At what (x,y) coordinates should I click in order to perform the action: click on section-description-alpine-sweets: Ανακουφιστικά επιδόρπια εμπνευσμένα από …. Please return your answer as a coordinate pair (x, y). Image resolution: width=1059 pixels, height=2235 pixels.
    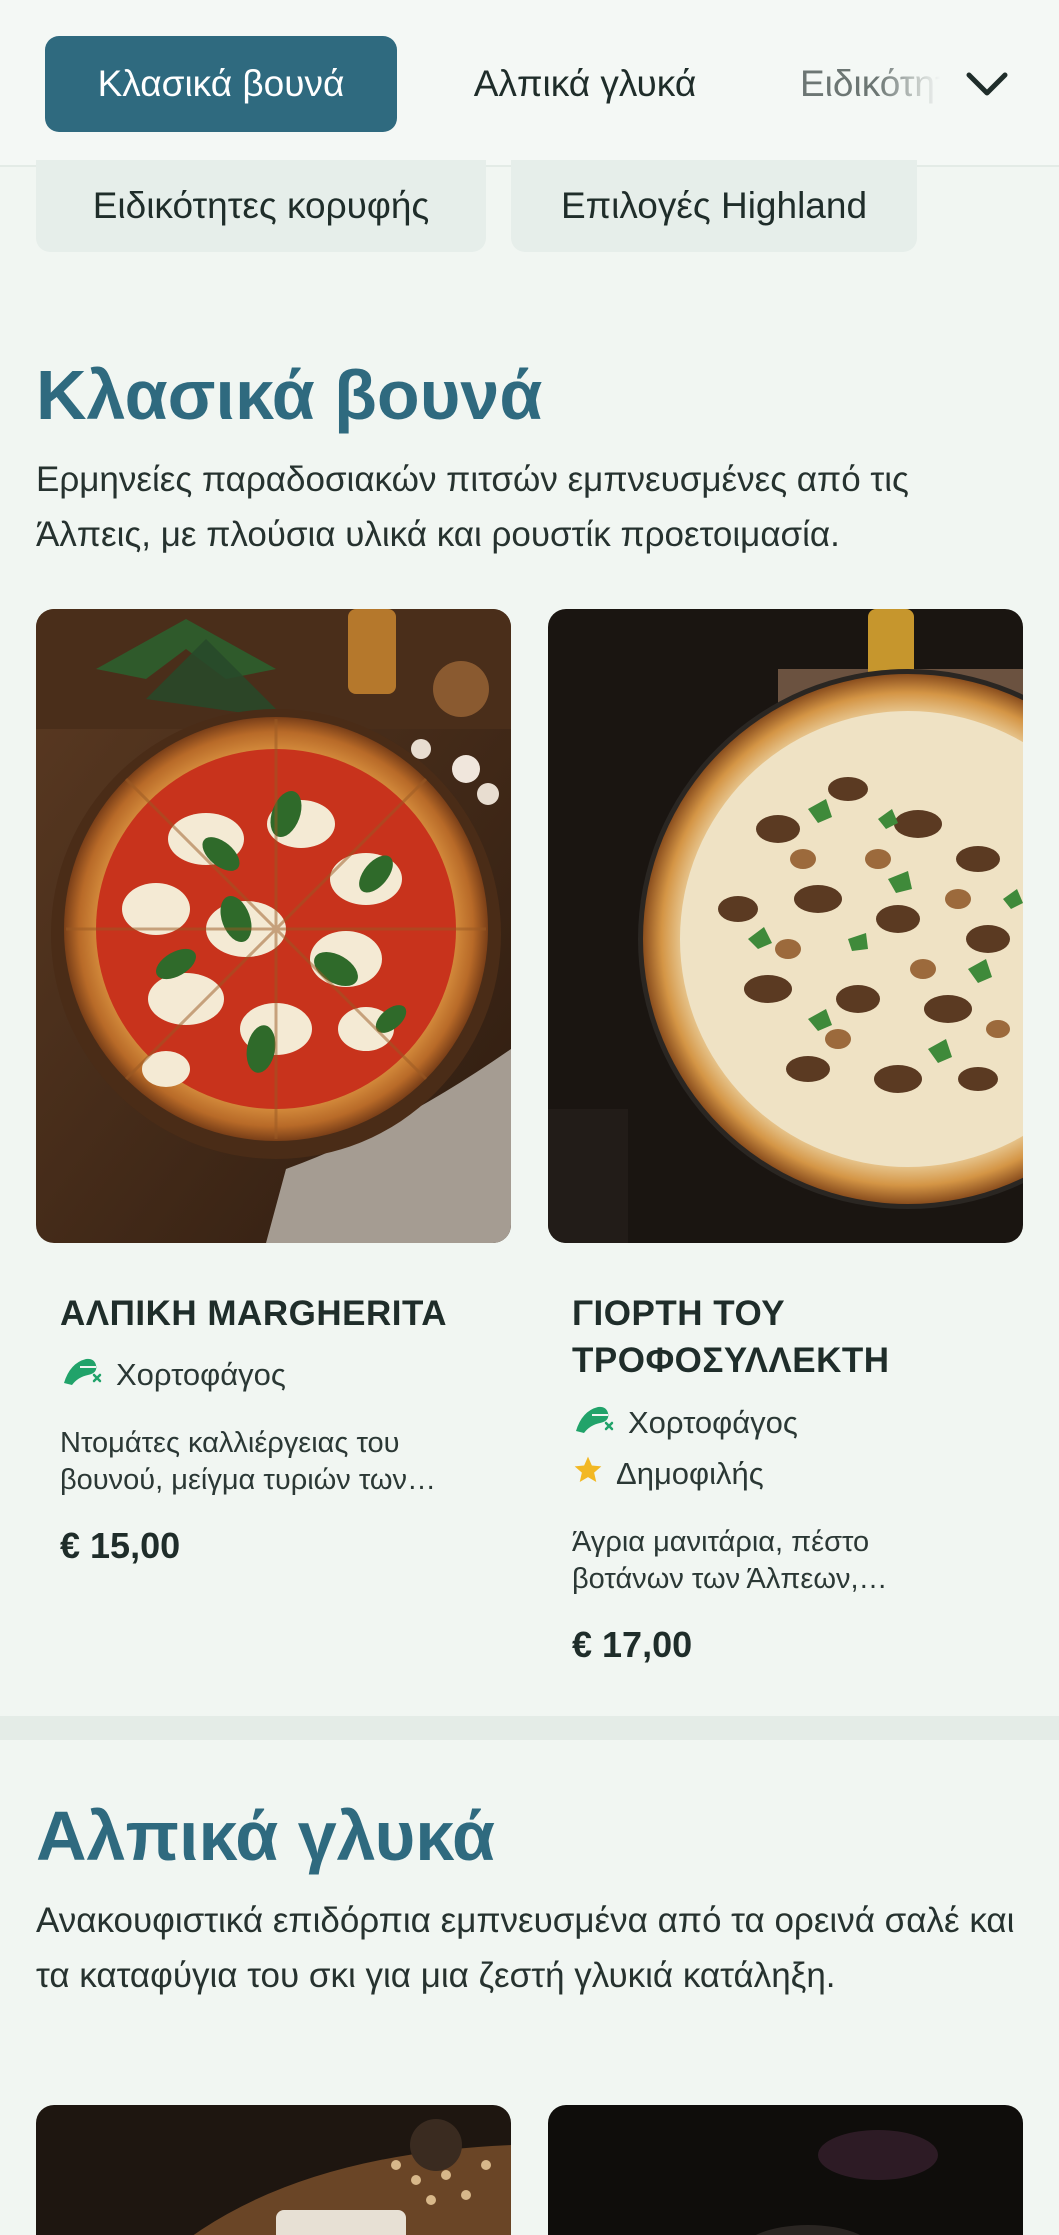
    Looking at the image, I should click on (525, 1948).